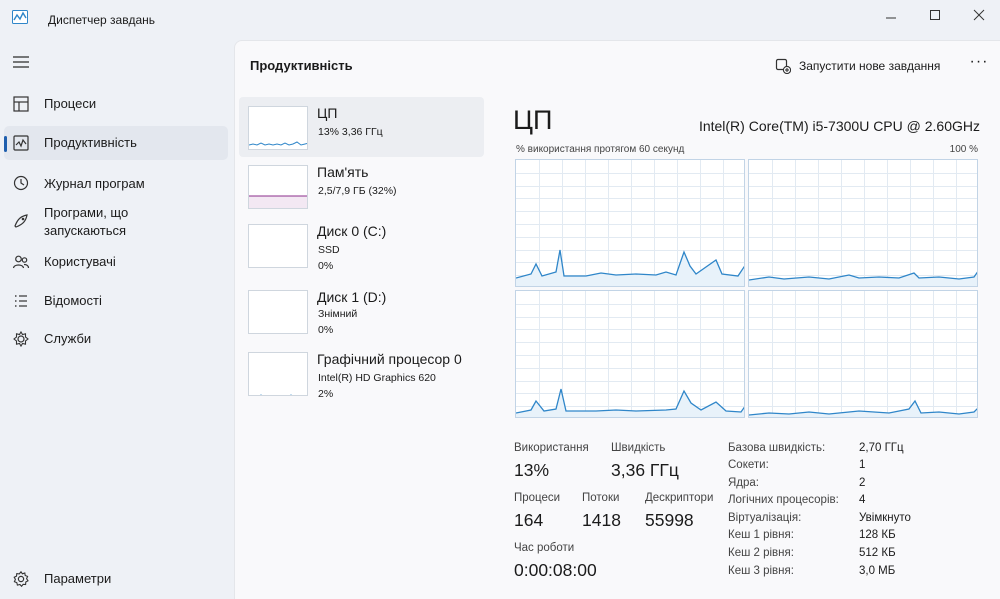 The image size is (1000, 599). Describe the element at coordinates (68, 338) in the screenshot. I see `nav-label: Служби` at that location.